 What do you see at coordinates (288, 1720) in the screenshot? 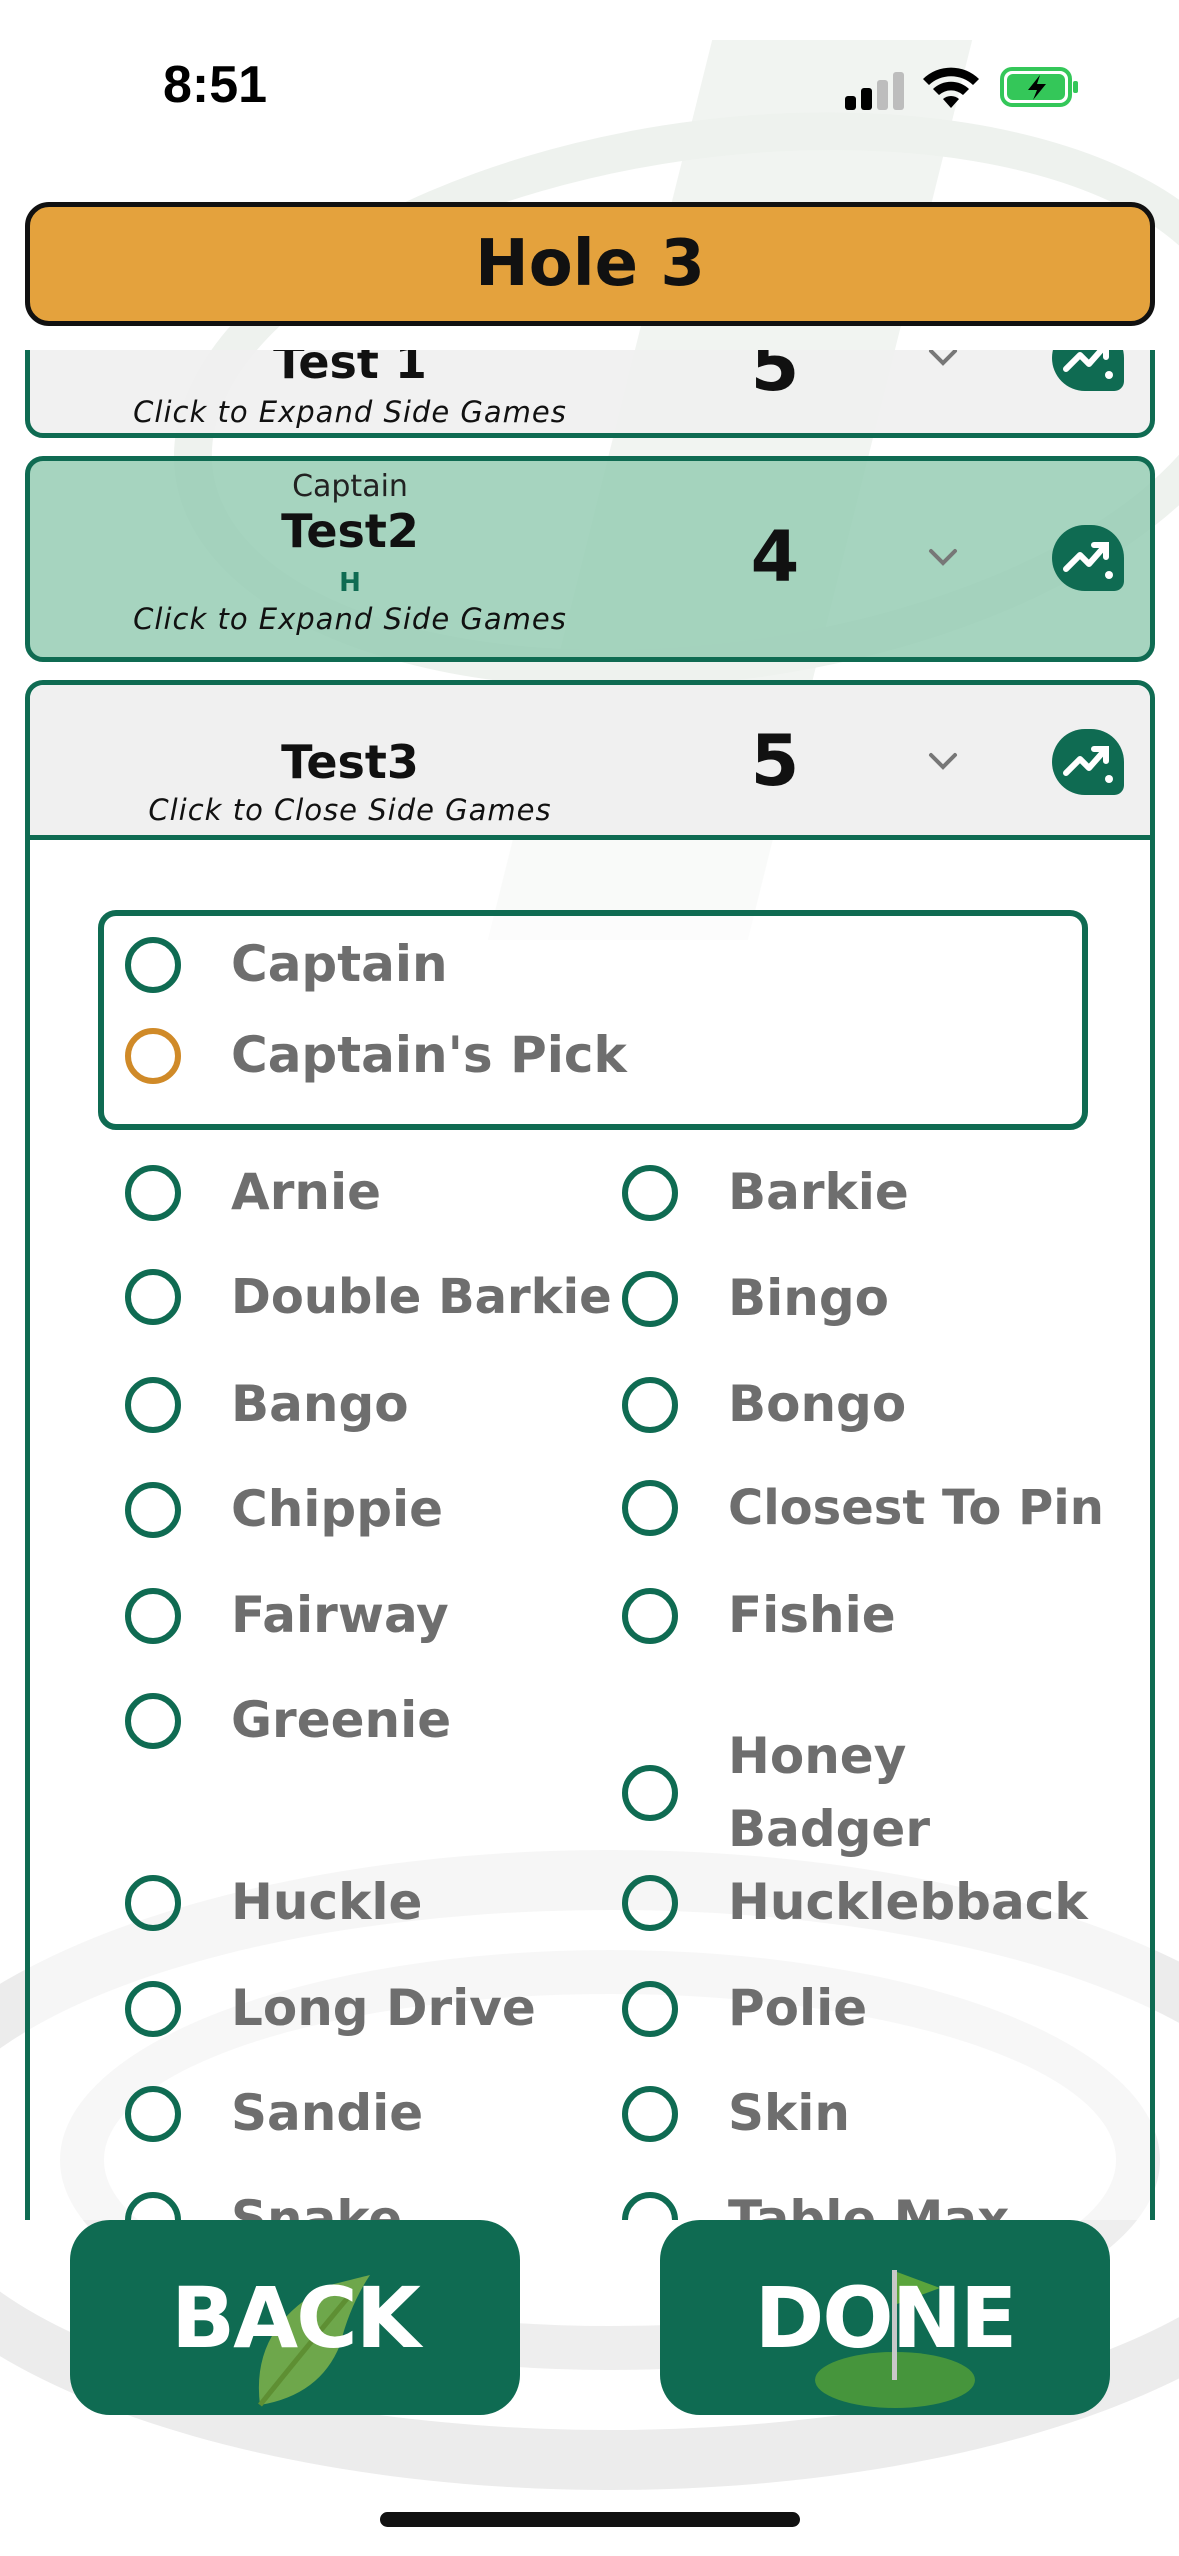
I see `option-side-game: Greenie` at bounding box center [288, 1720].